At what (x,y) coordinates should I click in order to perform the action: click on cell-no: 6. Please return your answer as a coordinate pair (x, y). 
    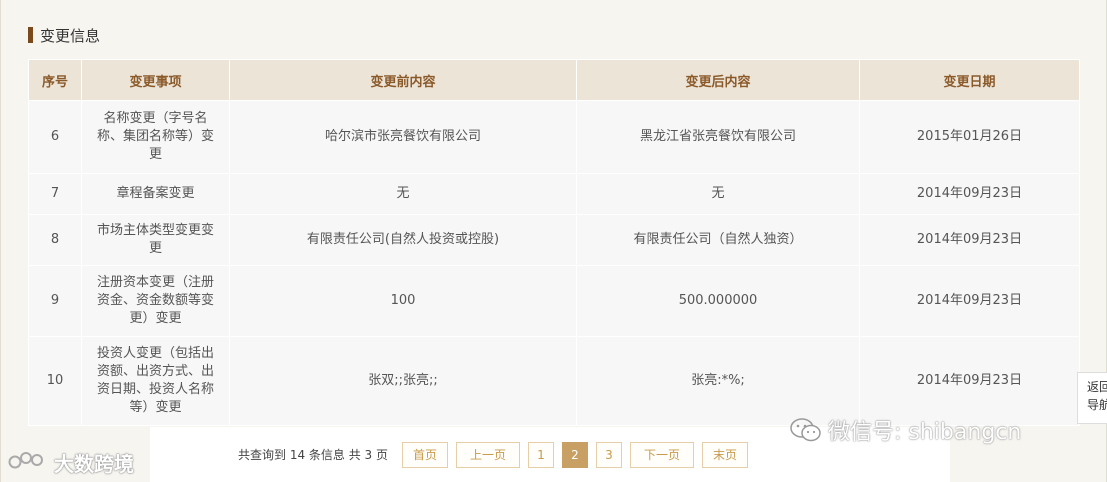
    Looking at the image, I should click on (55, 137).